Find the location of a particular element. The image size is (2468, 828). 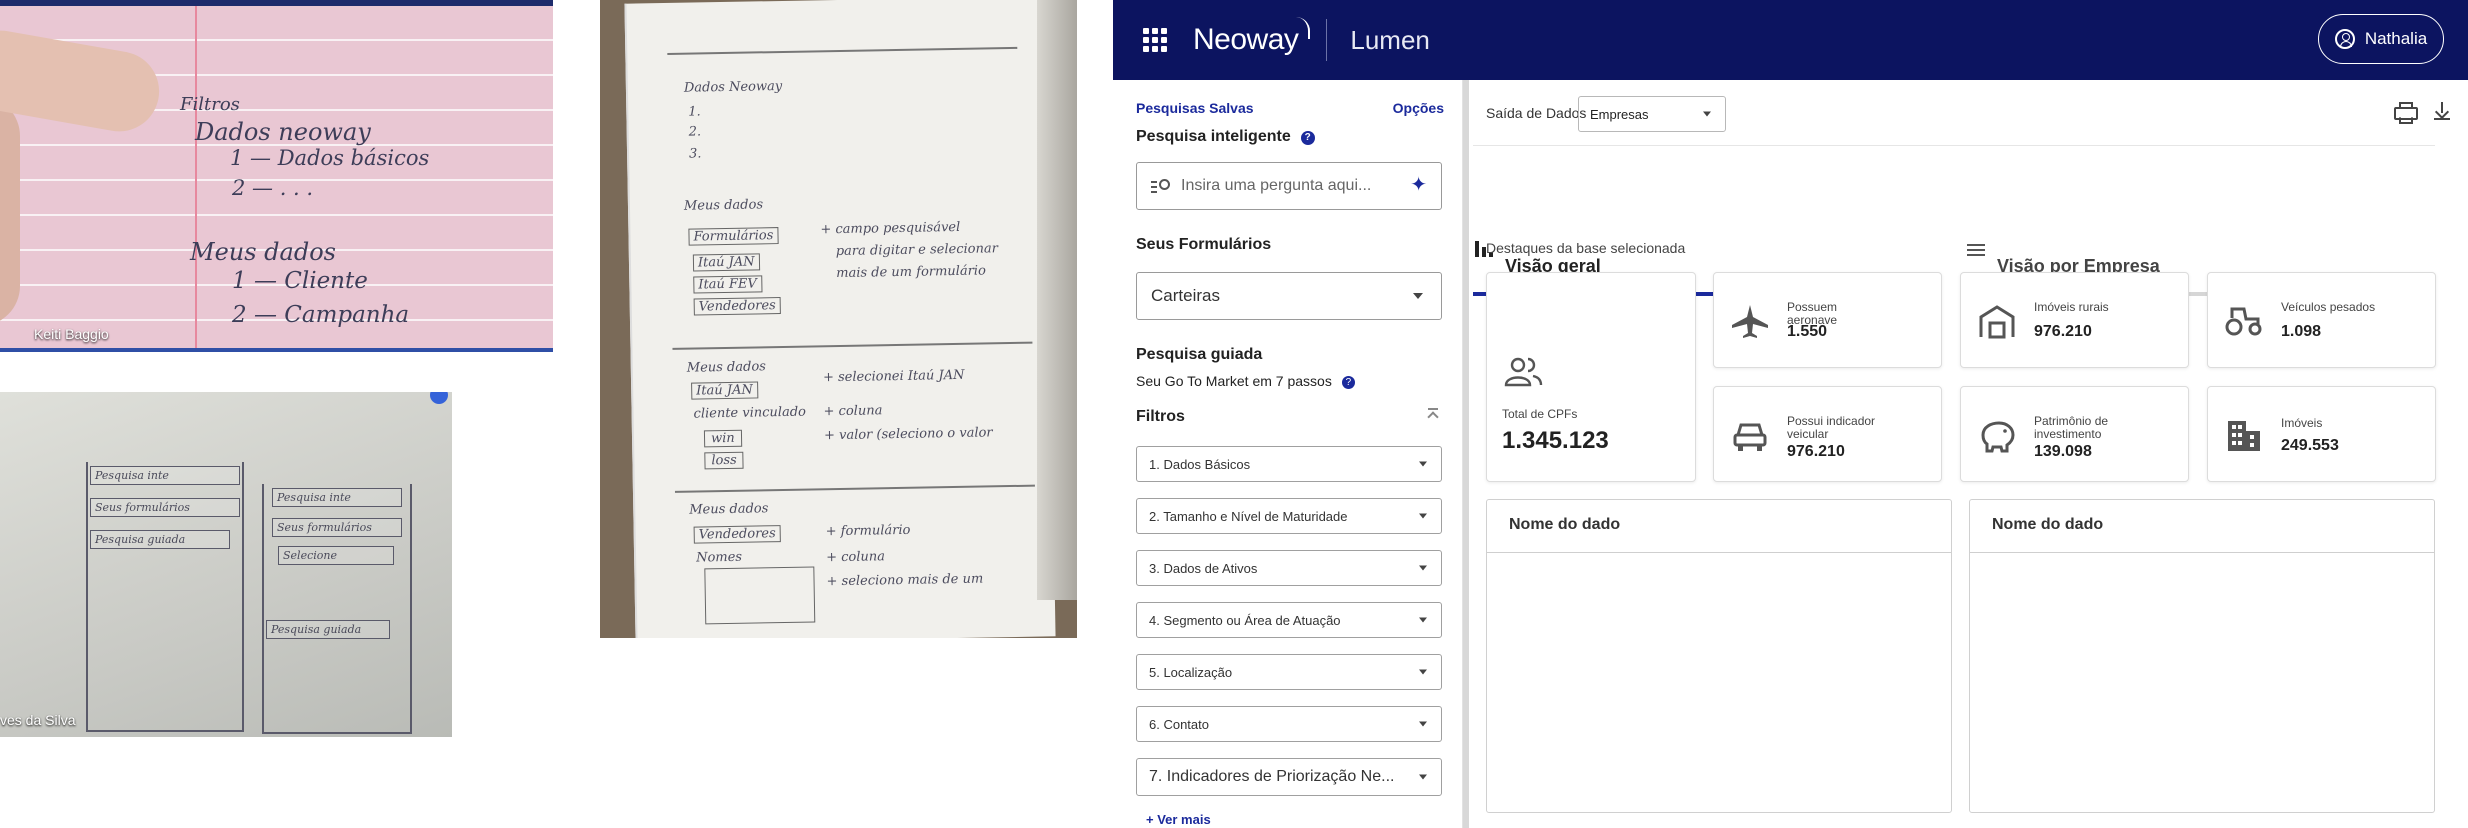

metric-card-rural: Imóveis rurais 976.210 is located at coordinates (2074, 320).